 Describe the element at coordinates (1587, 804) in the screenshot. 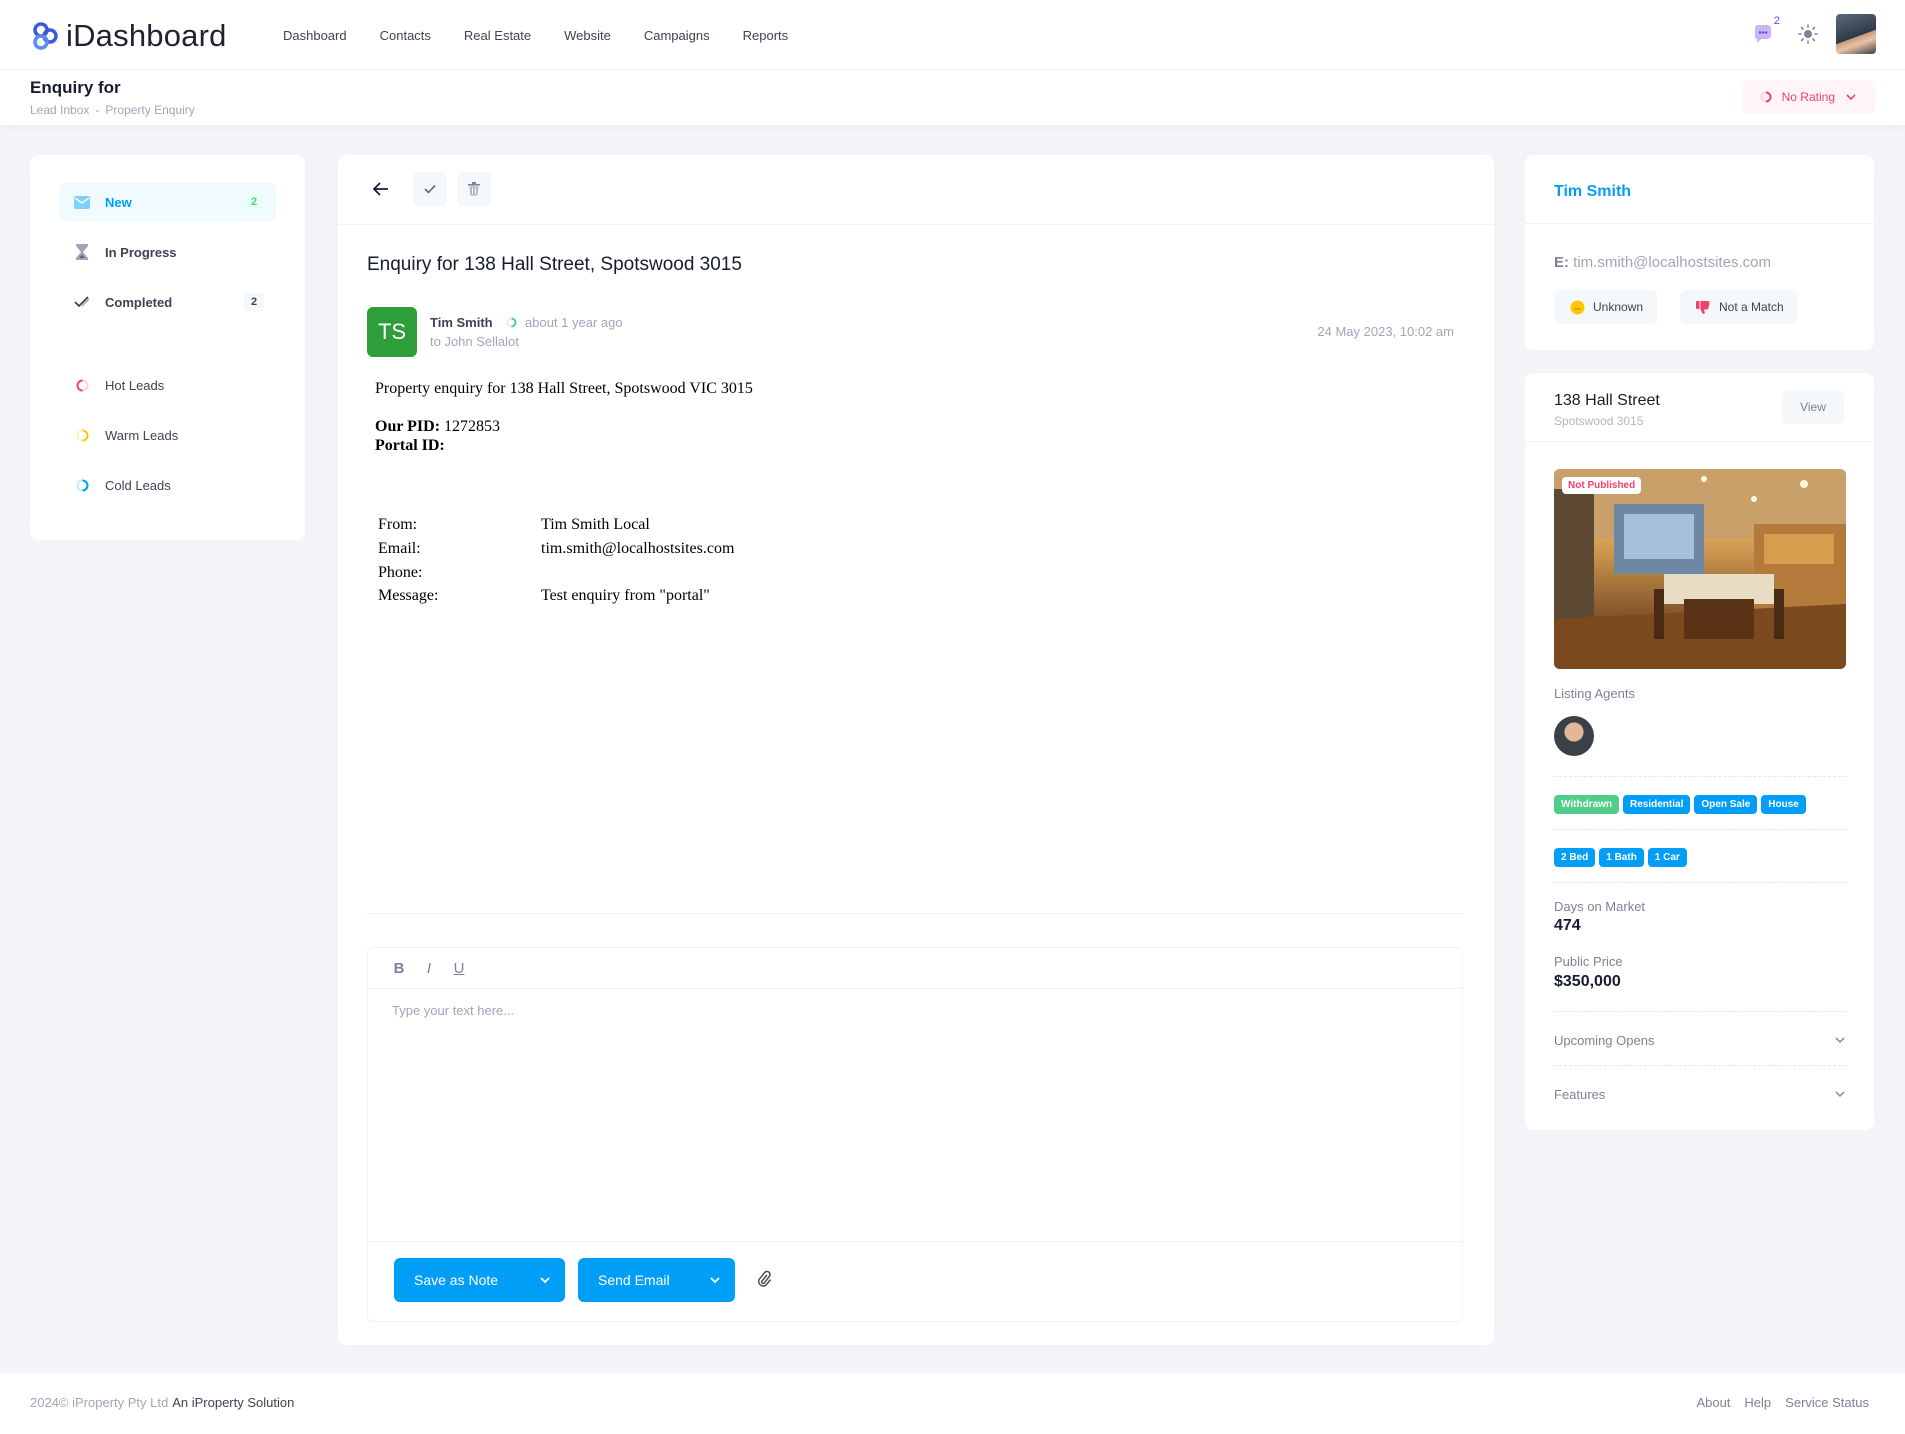

I see `tag-withdrawn: Withdrawn` at that location.